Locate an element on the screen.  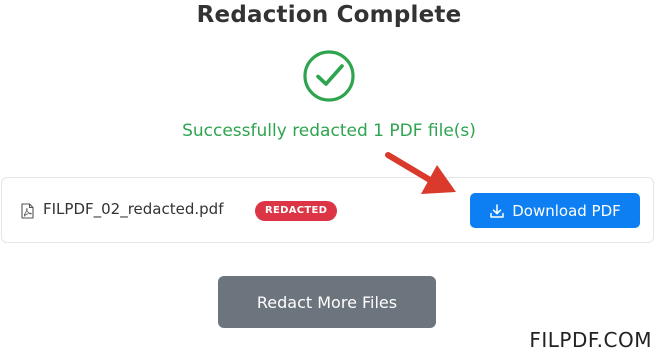
file-name: FILPDF_02_redacted.pdf is located at coordinates (133, 209).